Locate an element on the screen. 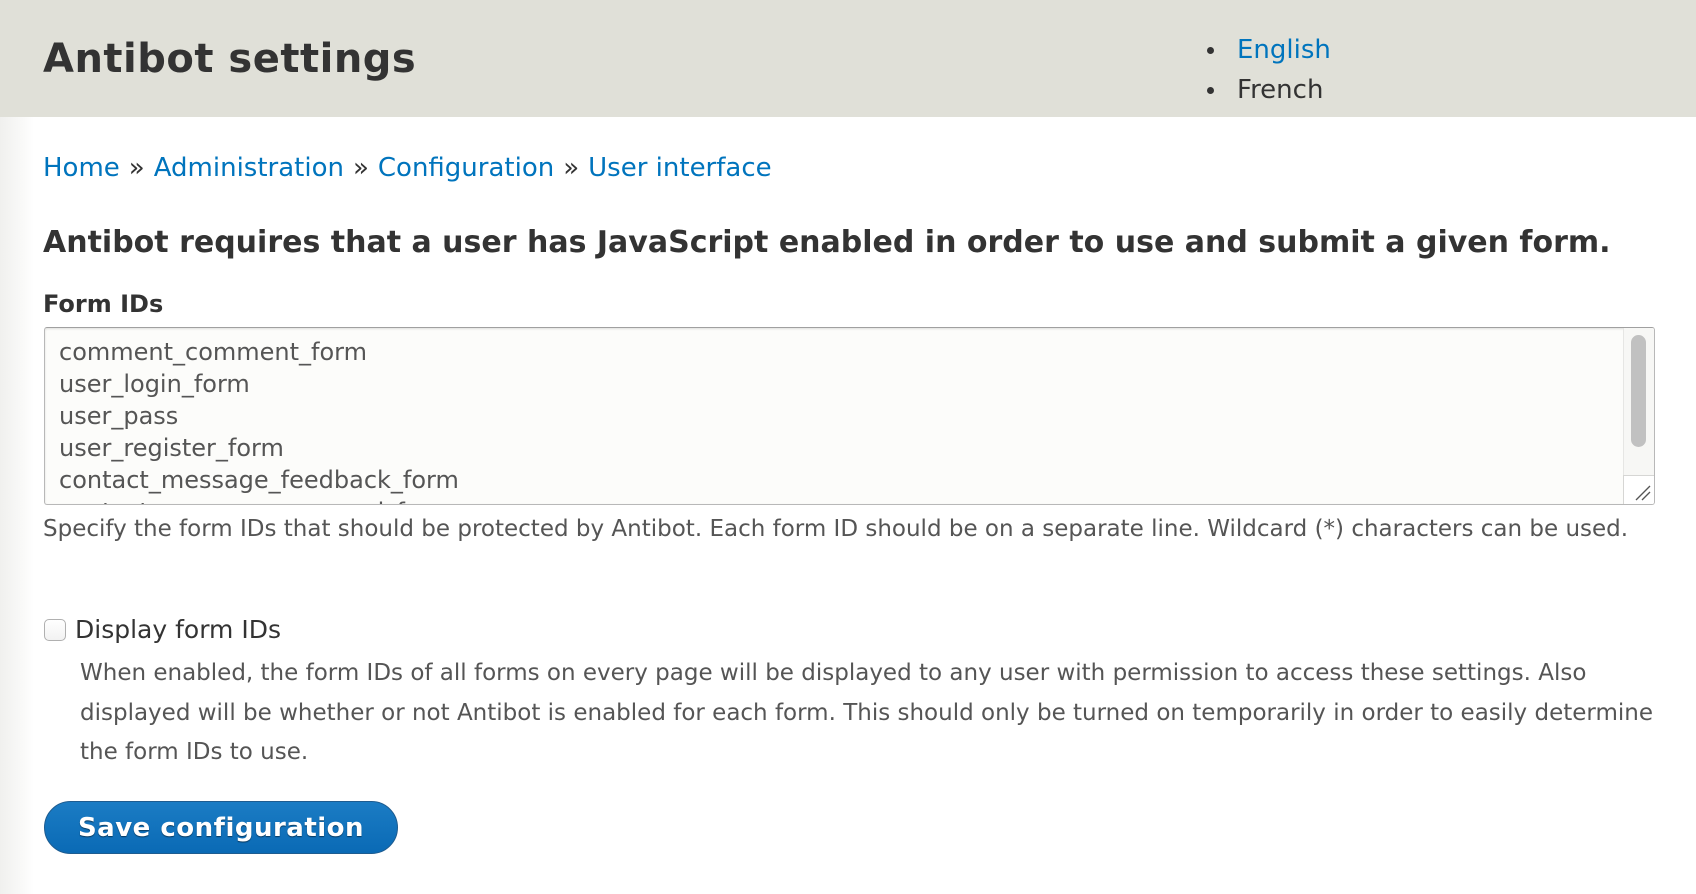 The image size is (1696, 894). textarea-scrollbar is located at coordinates (1638, 402).